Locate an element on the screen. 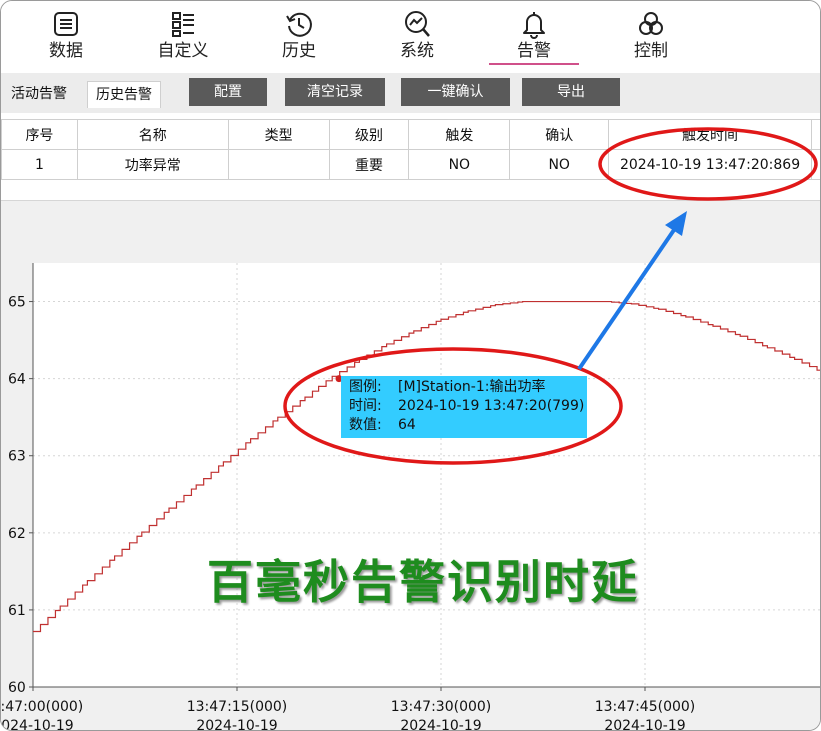 The height and width of the screenshot is (731, 821). y-tick-label: 63 is located at coordinates (17, 457).